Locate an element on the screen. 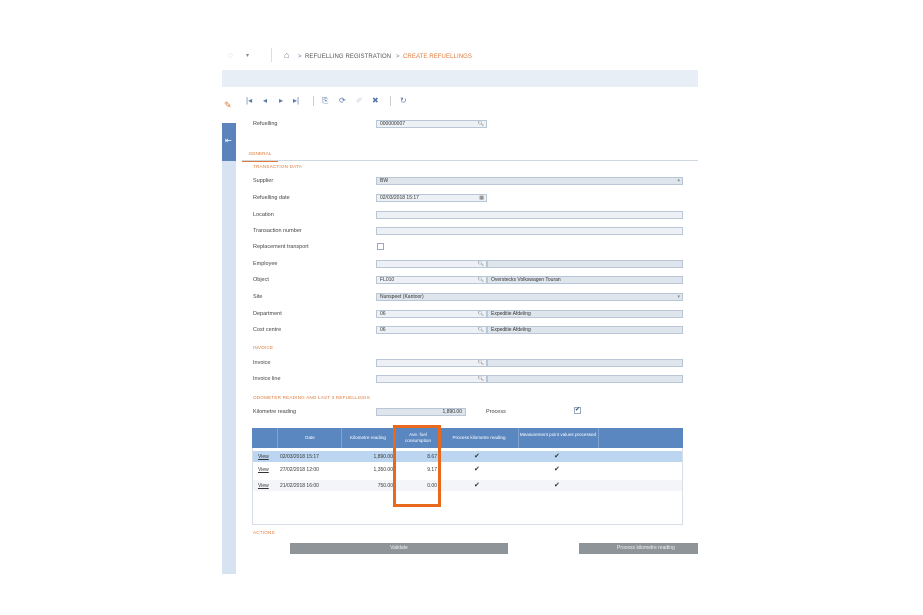 The height and width of the screenshot is (615, 923). employee-label: Employee is located at coordinates (265, 264).